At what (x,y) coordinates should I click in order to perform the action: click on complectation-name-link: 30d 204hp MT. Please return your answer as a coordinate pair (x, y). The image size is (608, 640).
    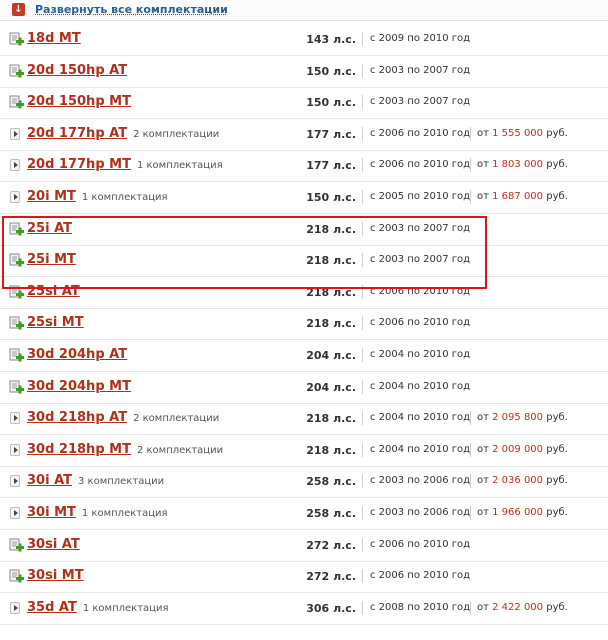
    Looking at the image, I should click on (79, 386).